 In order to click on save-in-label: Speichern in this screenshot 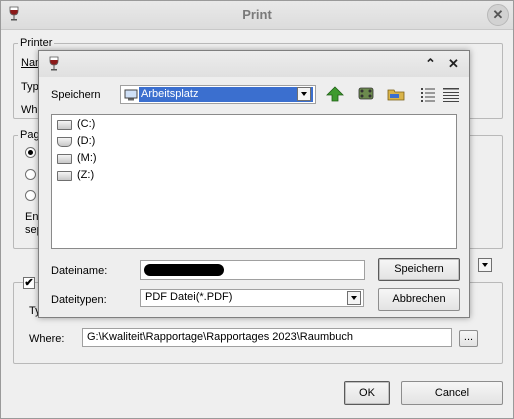, I will do `click(76, 95)`.